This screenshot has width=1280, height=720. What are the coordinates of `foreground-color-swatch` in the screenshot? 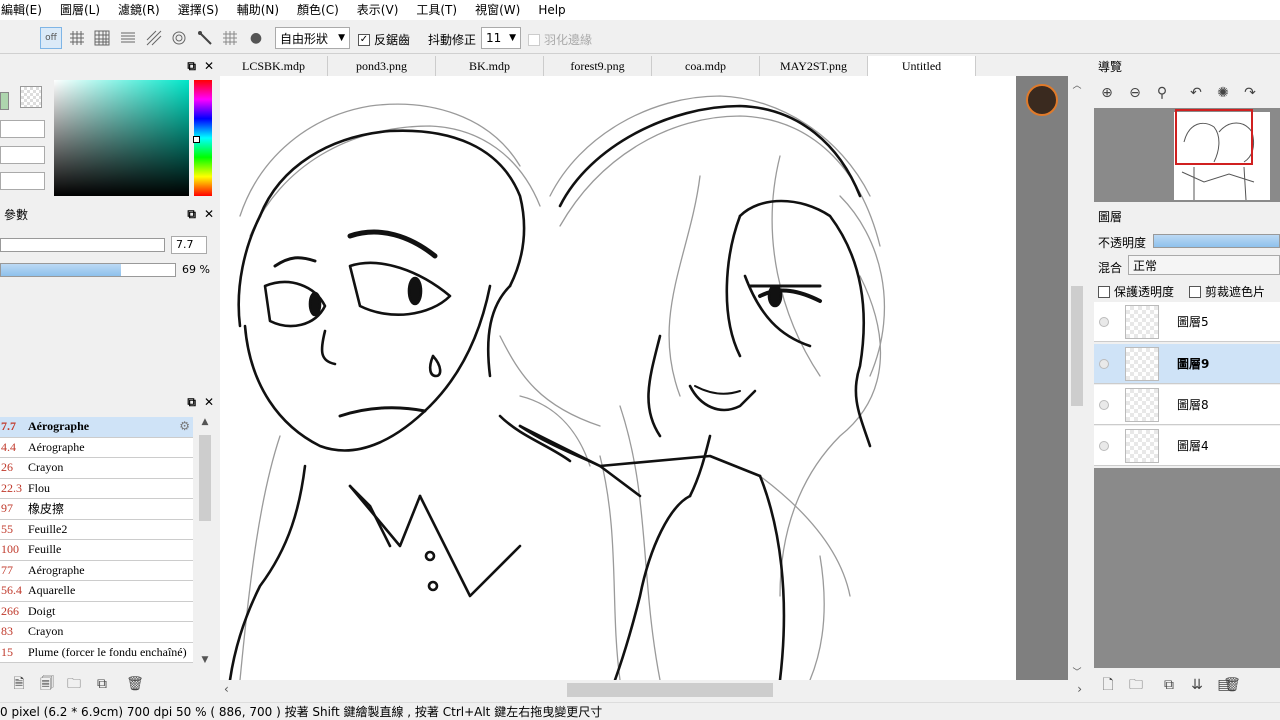 It's located at (4, 101).